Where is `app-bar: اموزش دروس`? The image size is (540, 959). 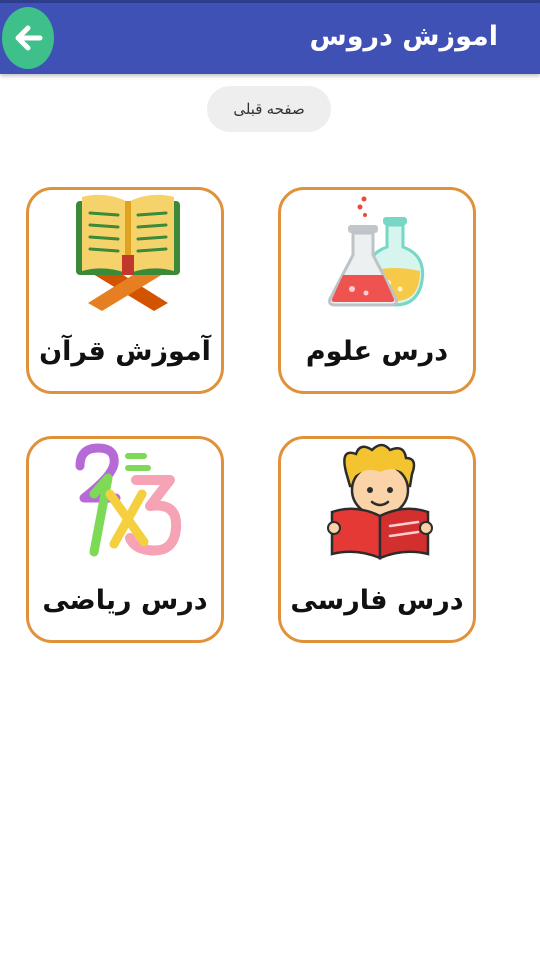
app-bar: اموزش دروس is located at coordinates (270, 38).